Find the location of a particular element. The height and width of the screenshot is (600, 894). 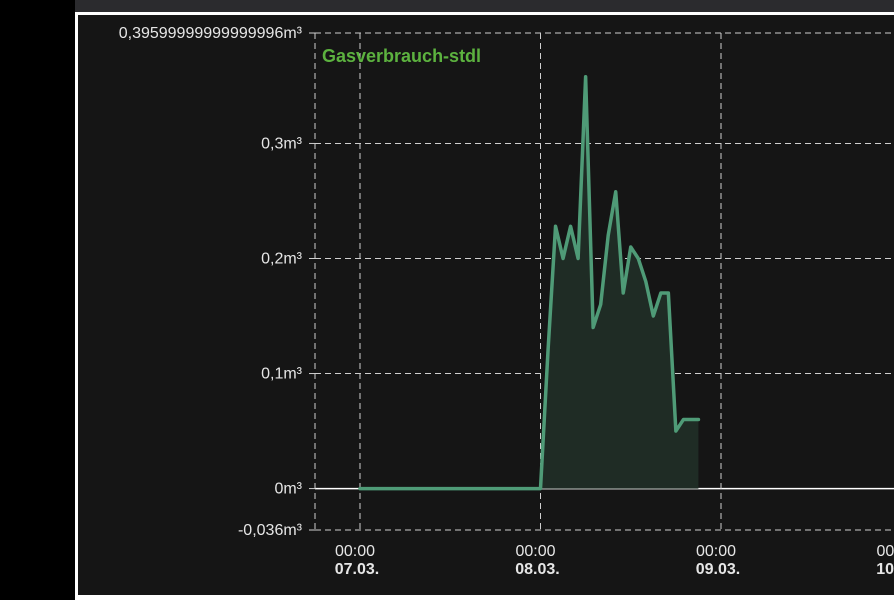

y-tick-label: 0m³ is located at coordinates (288, 489).